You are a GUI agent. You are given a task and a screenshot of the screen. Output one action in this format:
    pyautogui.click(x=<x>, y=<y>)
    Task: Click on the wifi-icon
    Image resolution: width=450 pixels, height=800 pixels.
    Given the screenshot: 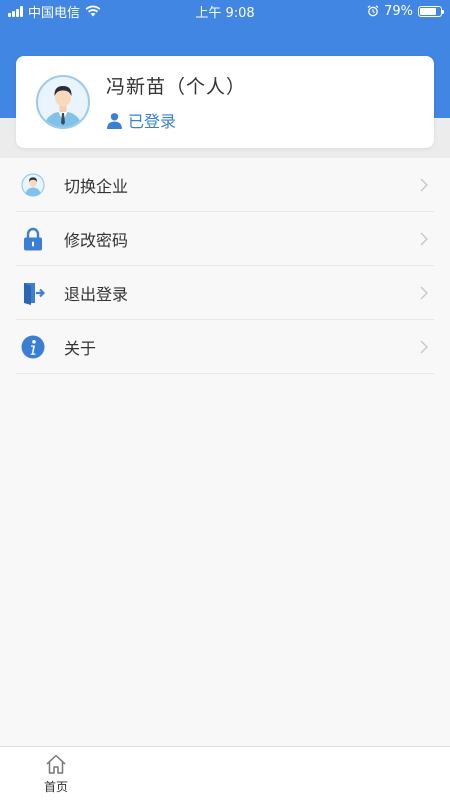 What is the action you would take?
    pyautogui.click(x=93, y=11)
    